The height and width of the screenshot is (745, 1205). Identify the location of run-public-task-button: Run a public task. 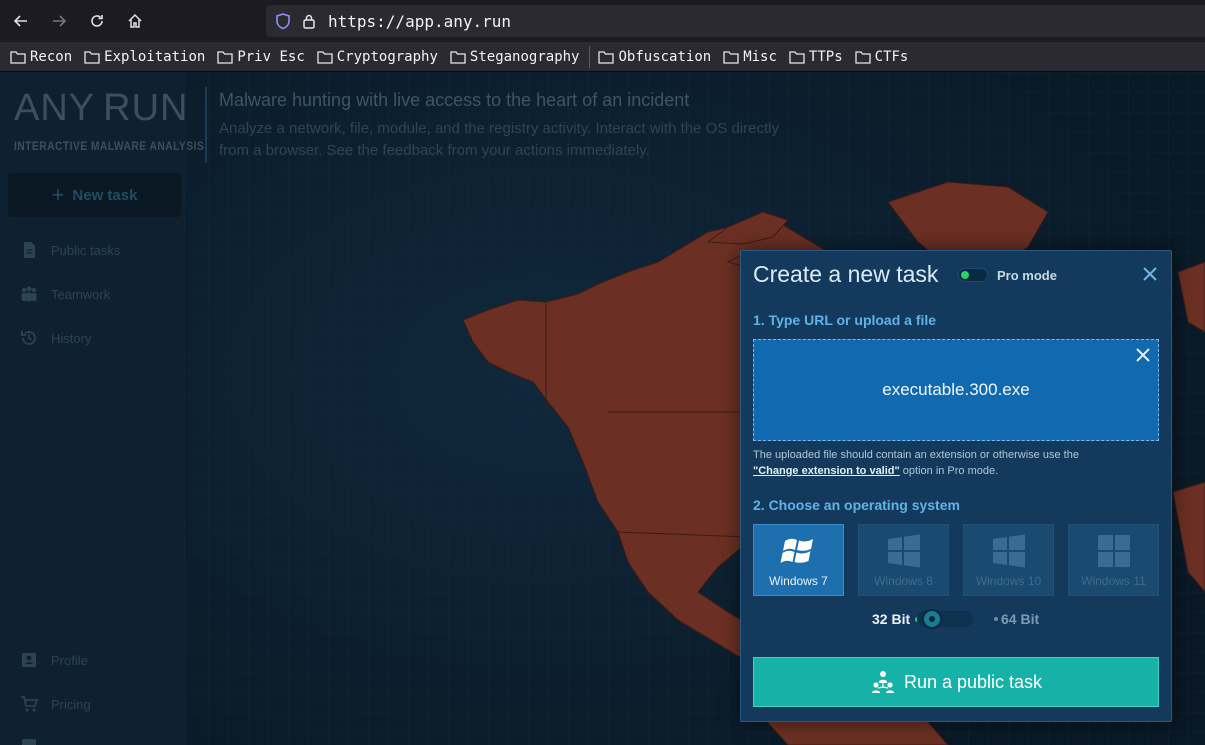
(956, 682).